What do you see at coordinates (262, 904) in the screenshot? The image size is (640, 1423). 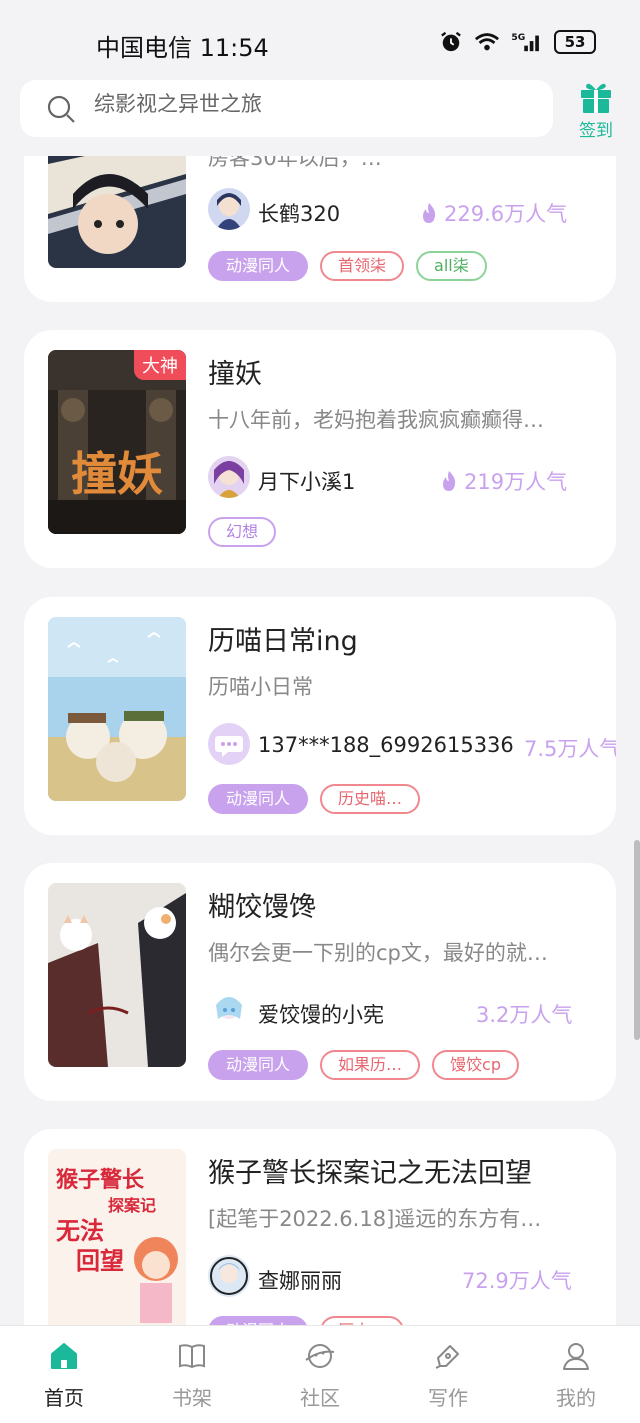 I see `book-title: 糊饺馒馋` at bounding box center [262, 904].